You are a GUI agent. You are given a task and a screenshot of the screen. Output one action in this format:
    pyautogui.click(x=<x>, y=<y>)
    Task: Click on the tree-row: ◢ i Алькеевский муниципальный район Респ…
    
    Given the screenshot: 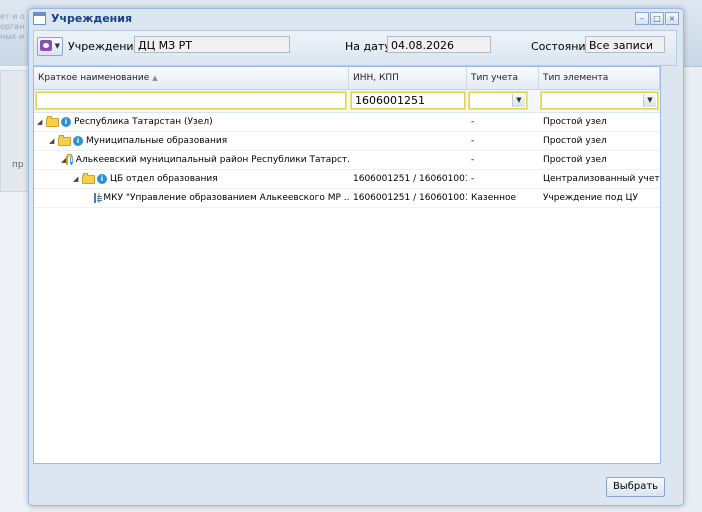 What is the action you would take?
    pyautogui.click(x=347, y=160)
    